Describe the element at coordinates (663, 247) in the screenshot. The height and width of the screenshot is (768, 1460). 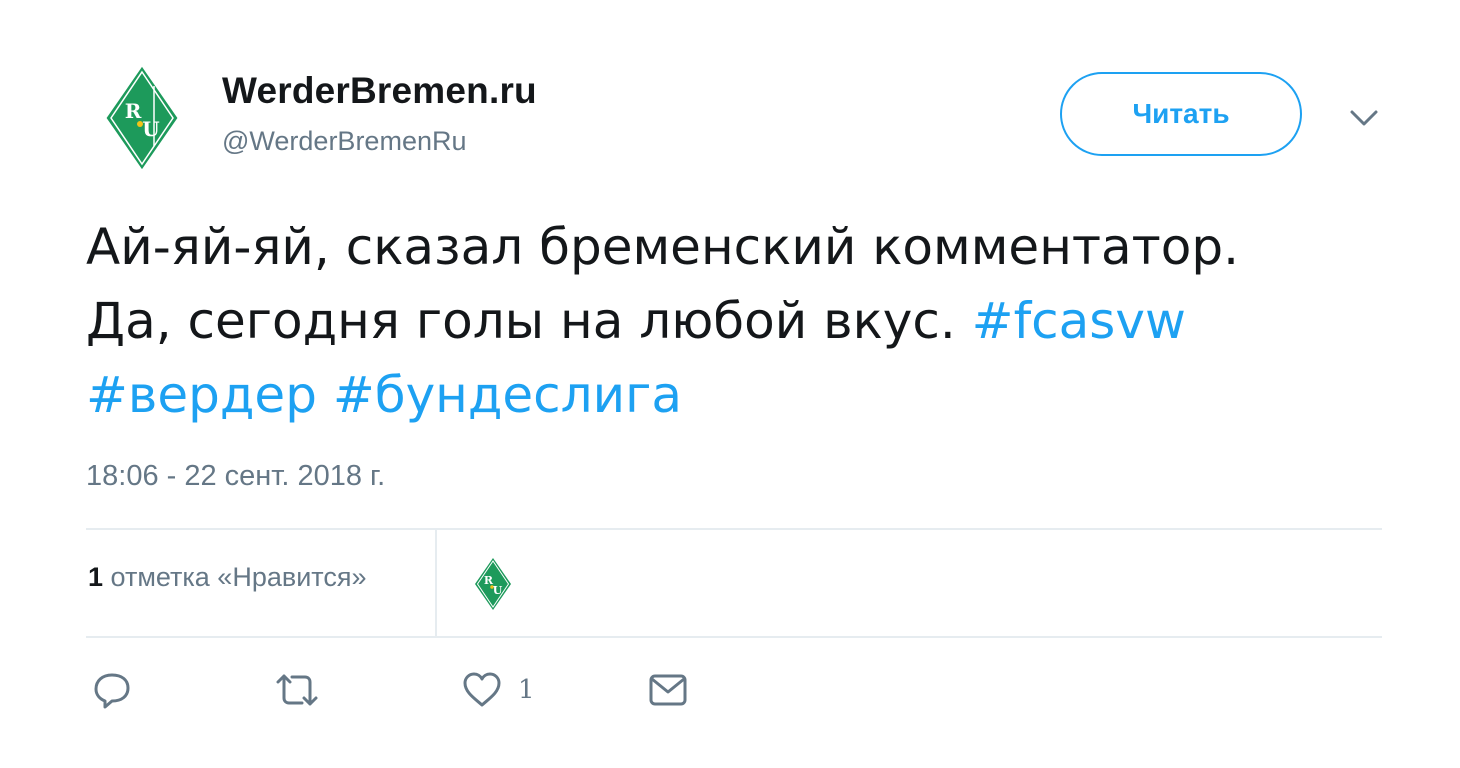
I see `tweet-text-line-1: Ай-яй-яй, сказал бременский комментатор.` at that location.